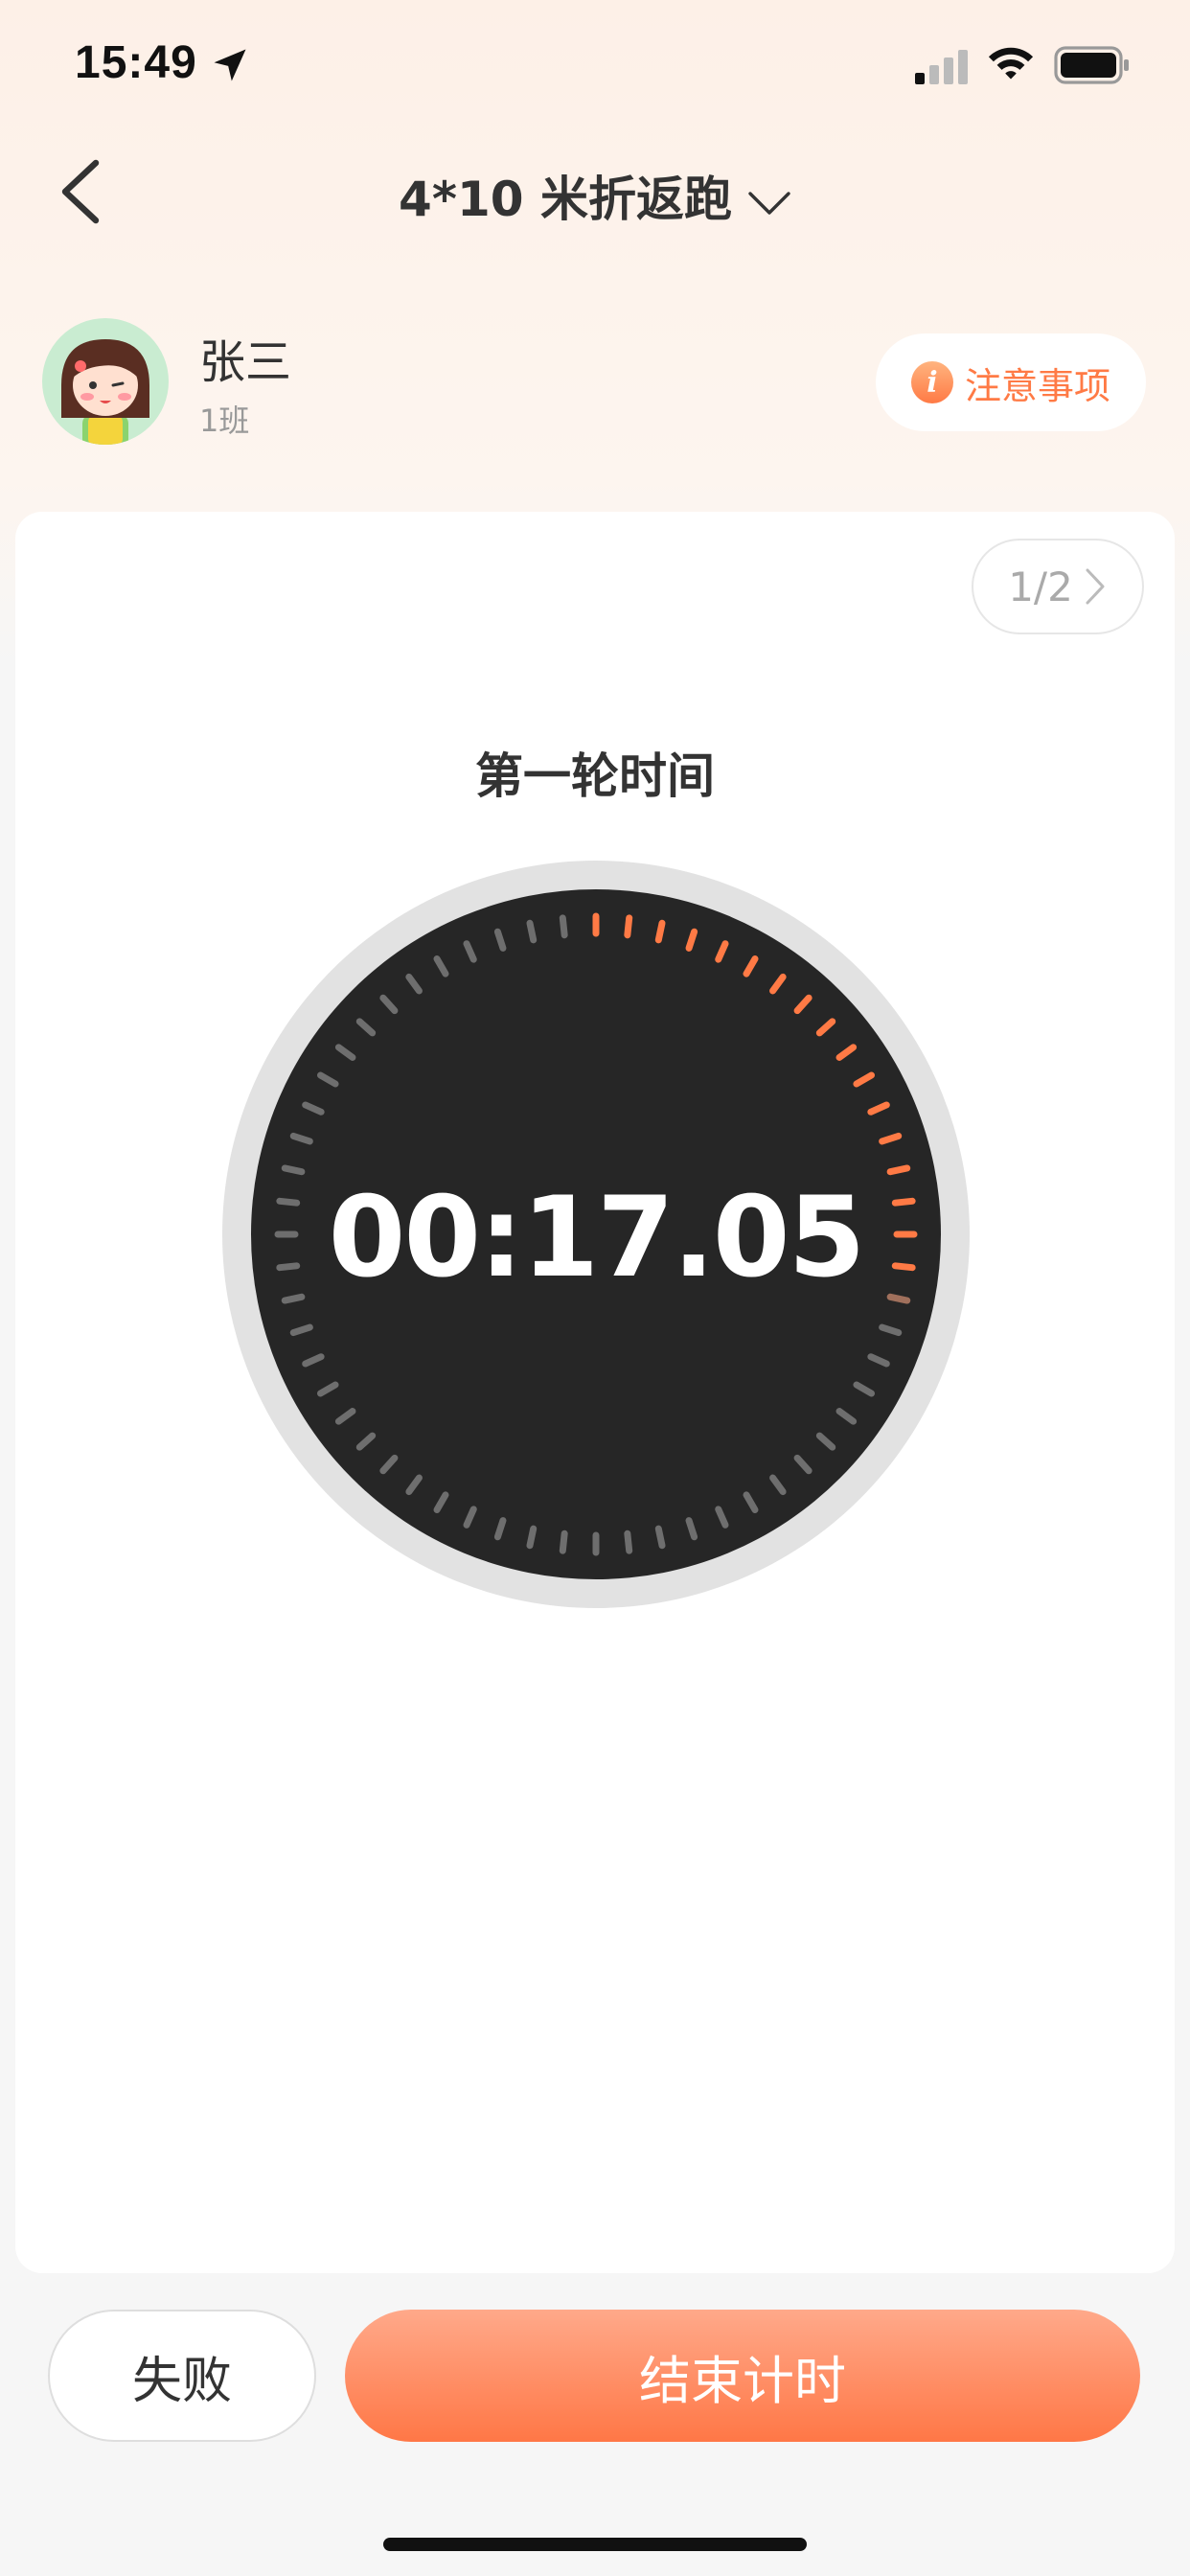 The height and width of the screenshot is (2576, 1190). Describe the element at coordinates (230, 65) in the screenshot. I see `location-arrow-icon` at that location.